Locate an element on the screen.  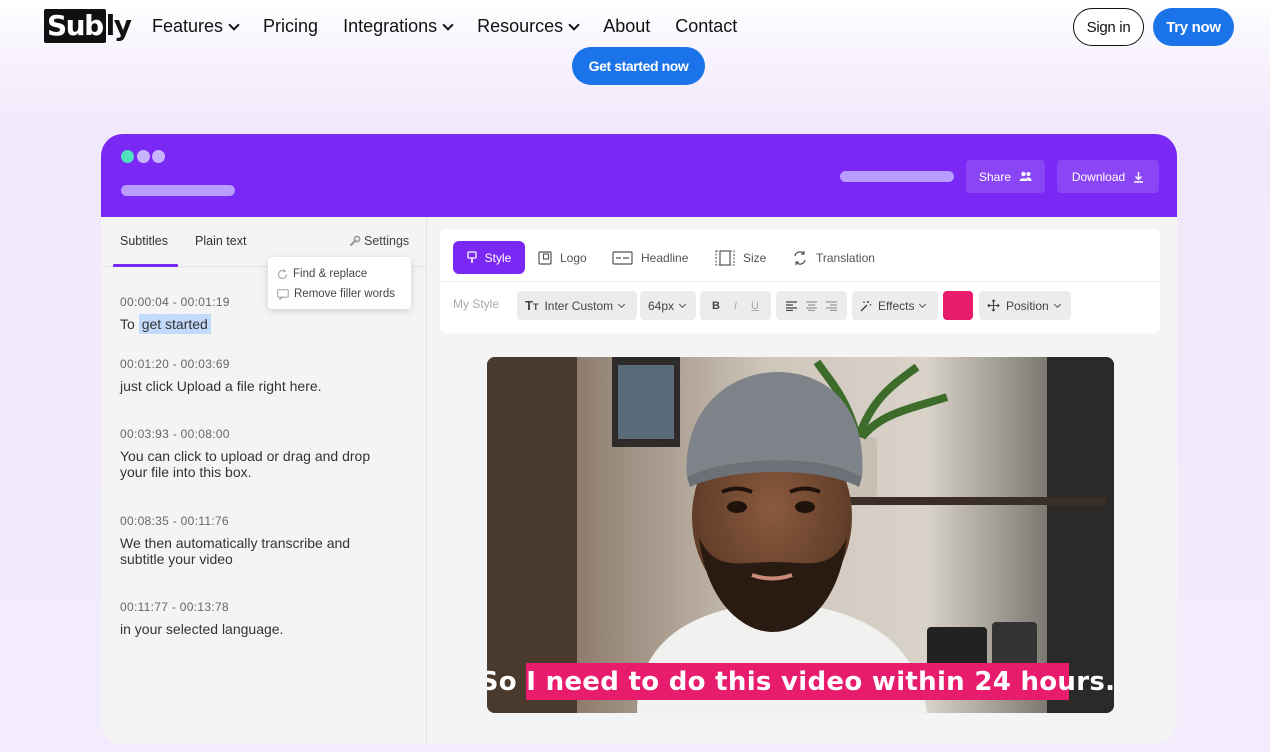
toolbar-tabs: Style Logo Headline Size Translation is located at coordinates (800, 255).